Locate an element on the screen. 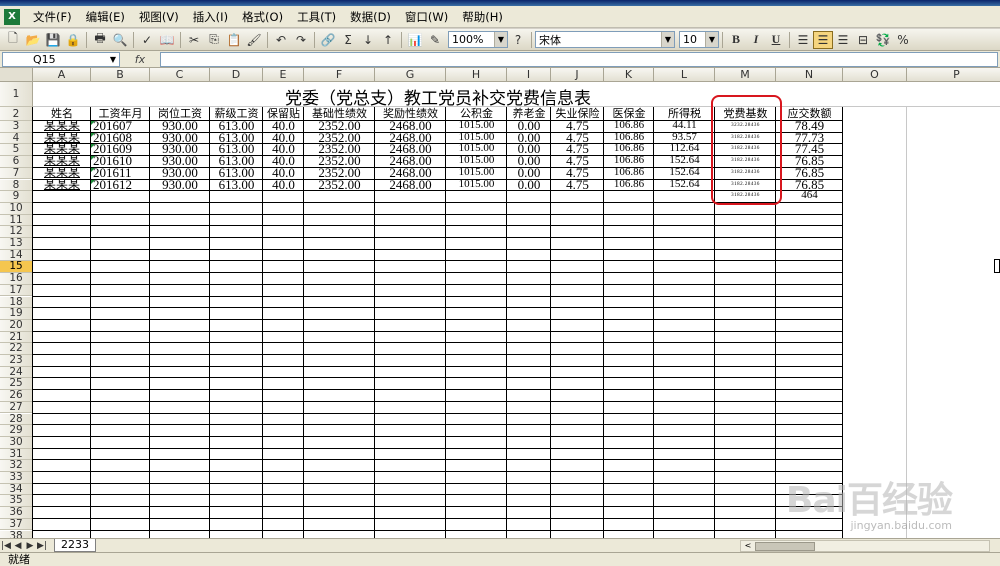  fx-icon: fx is located at coordinates (140, 59).